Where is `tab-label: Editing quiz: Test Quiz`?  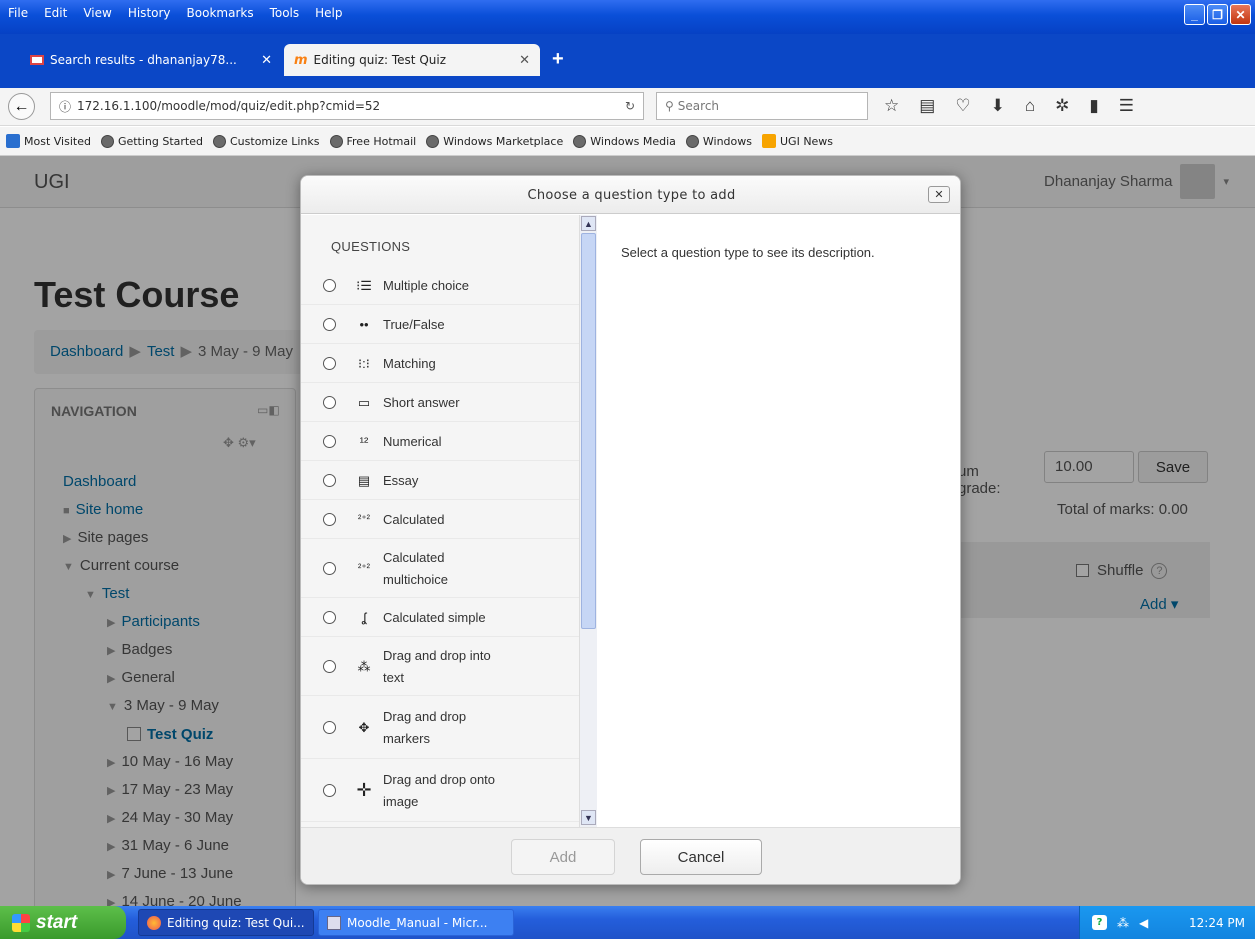 tab-label: Editing quiz: Test Quiz is located at coordinates (379, 60).